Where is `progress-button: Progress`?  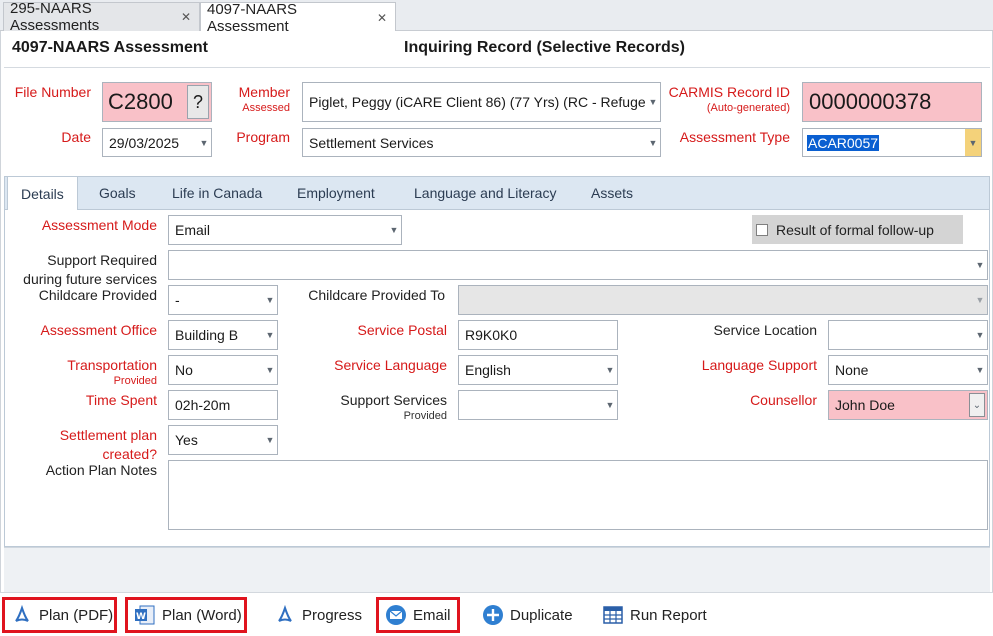
progress-button: Progress is located at coordinates (318, 615).